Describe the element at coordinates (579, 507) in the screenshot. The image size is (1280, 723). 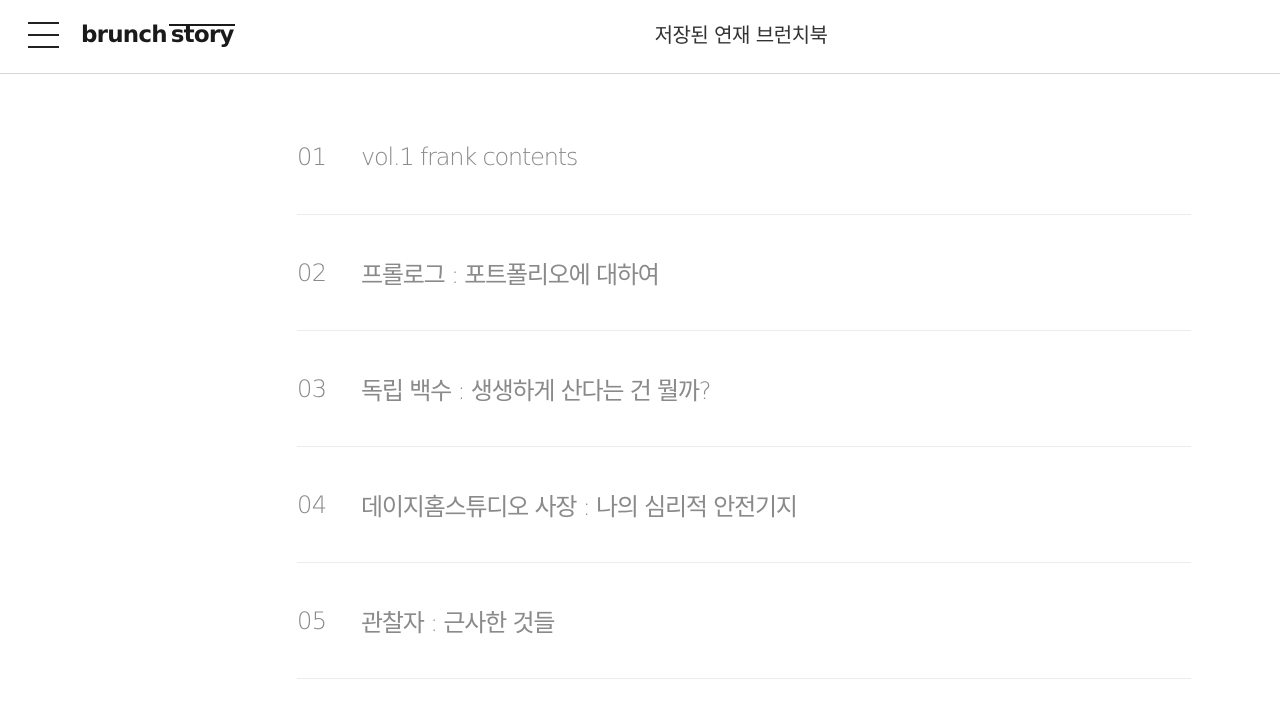
I see `toc-item-title: 데이지홈스튜디오 사장 : 나의 심리적 안전기지` at that location.